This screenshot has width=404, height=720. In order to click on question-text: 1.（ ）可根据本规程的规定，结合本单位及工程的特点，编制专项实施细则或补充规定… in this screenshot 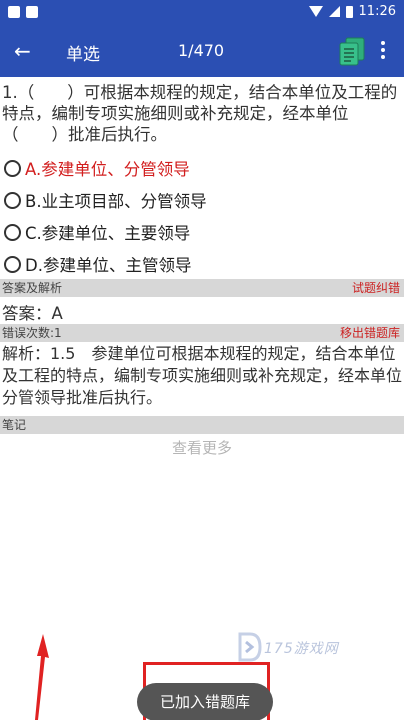, I will do `click(200, 113)`.